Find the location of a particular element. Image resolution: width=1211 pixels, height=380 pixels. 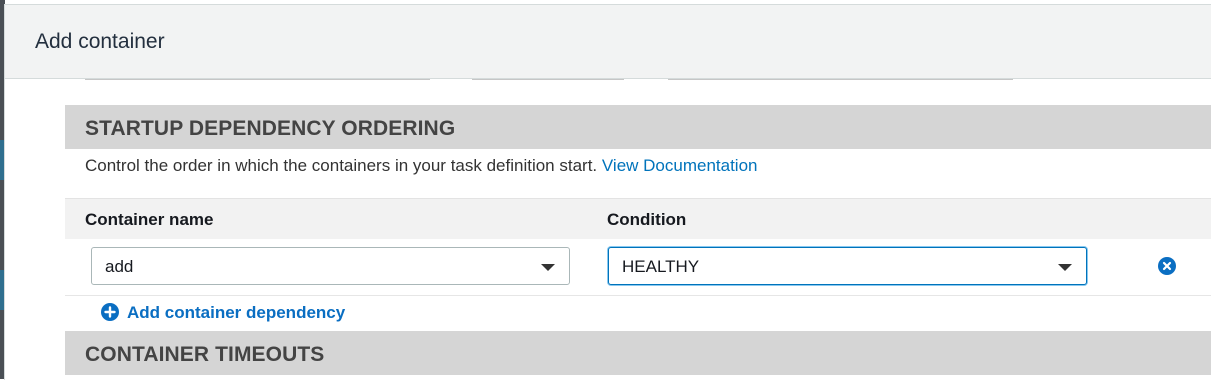

container-name-value: add is located at coordinates (119, 266).